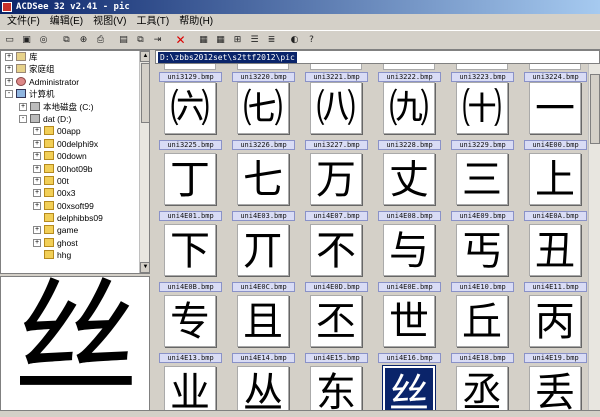 The height and width of the screenshot is (417, 600). I want to click on tree-item: +00t, so click(75, 181).